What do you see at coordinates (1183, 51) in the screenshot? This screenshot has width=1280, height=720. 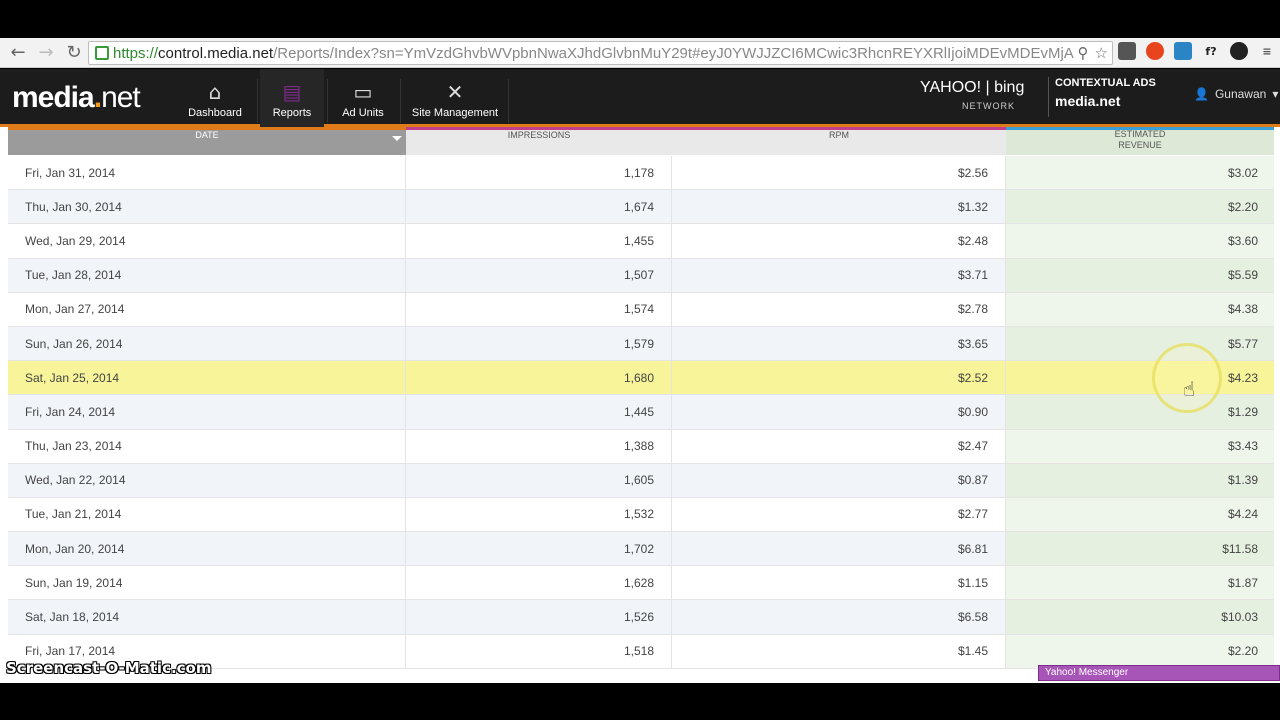 I see `mendeley-icon` at bounding box center [1183, 51].